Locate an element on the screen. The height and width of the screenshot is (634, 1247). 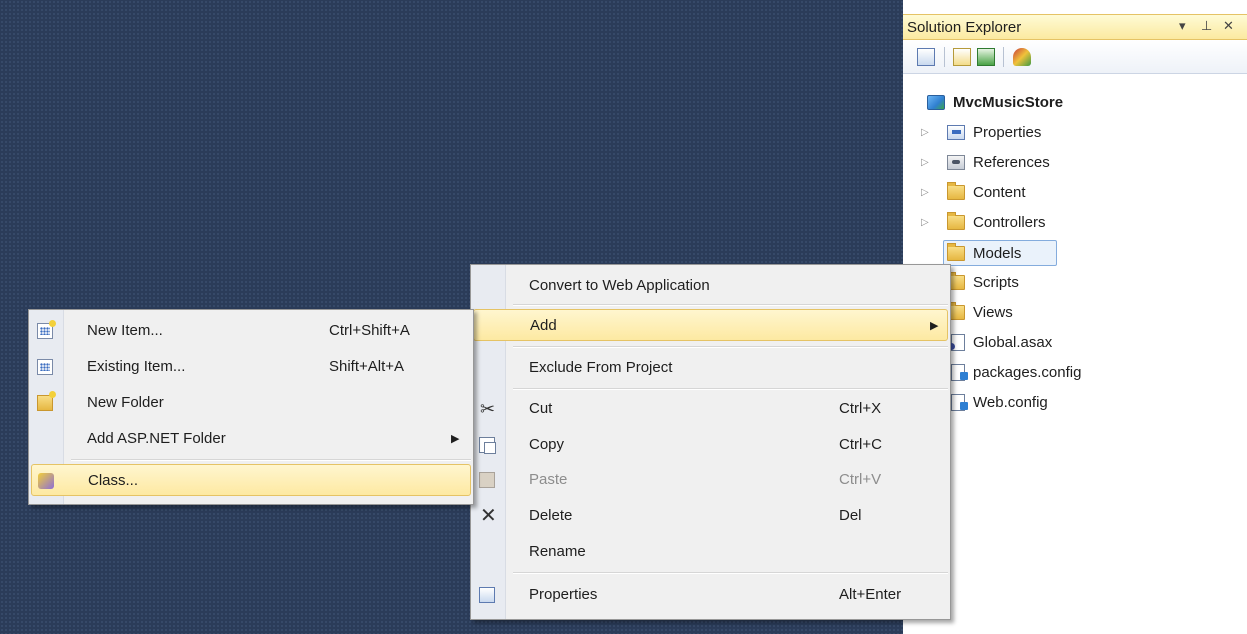
menu-item-paste: Paste Ctrl+V is located at coordinates (710, 480).